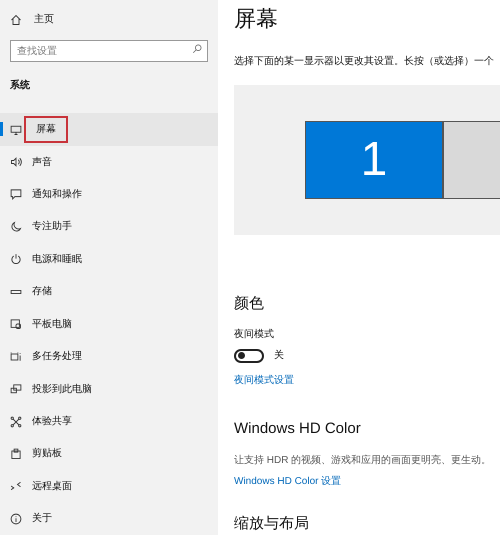  Describe the element at coordinates (109, 227) in the screenshot. I see `nav-item: 专注助手` at that location.